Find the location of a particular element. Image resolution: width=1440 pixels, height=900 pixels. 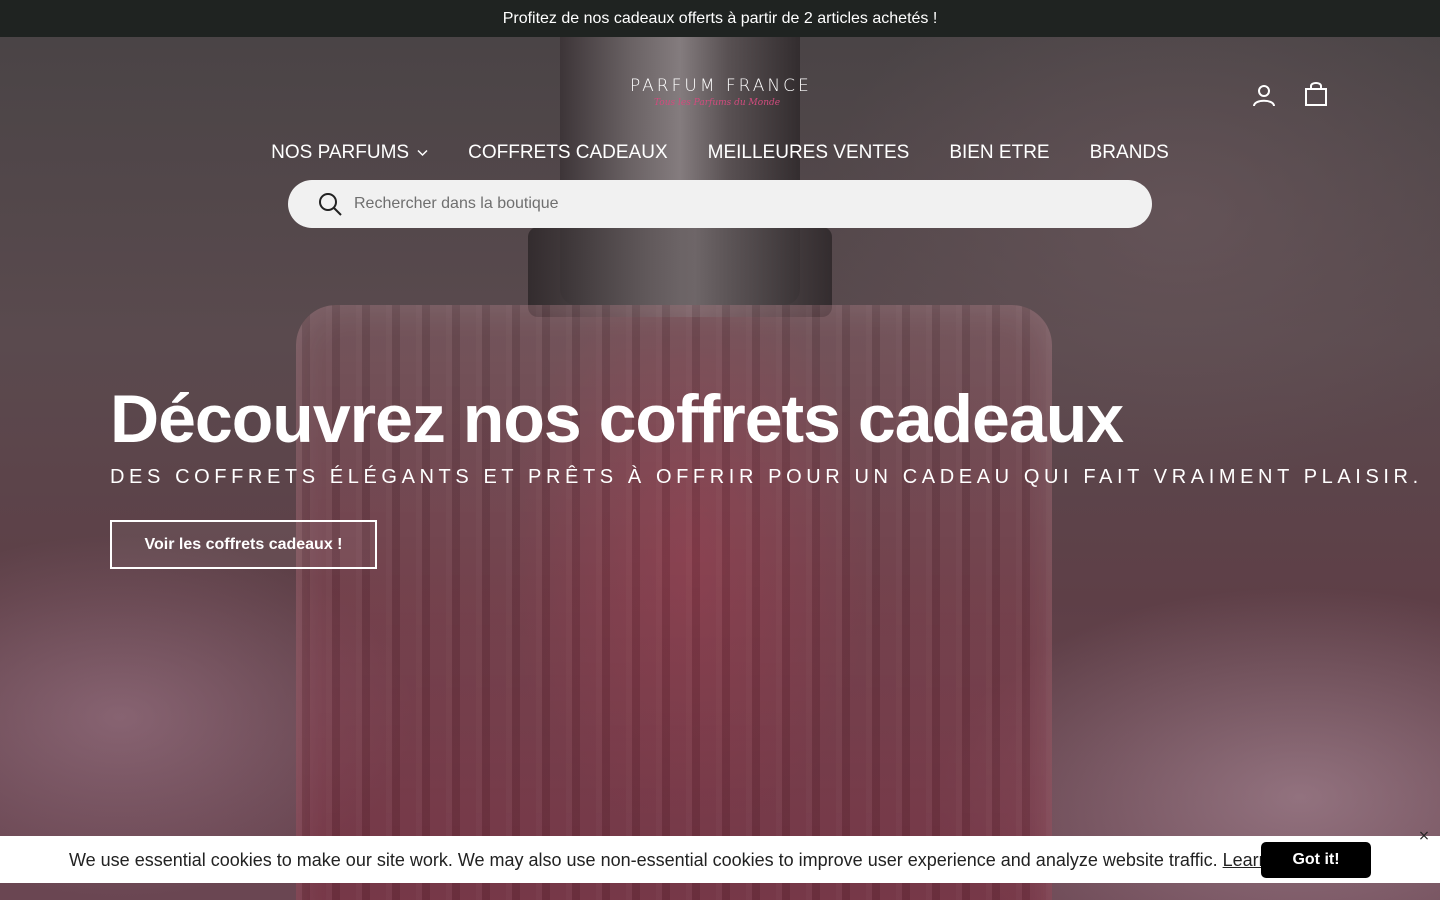

perfume-bottle-collar is located at coordinates (680, 272).